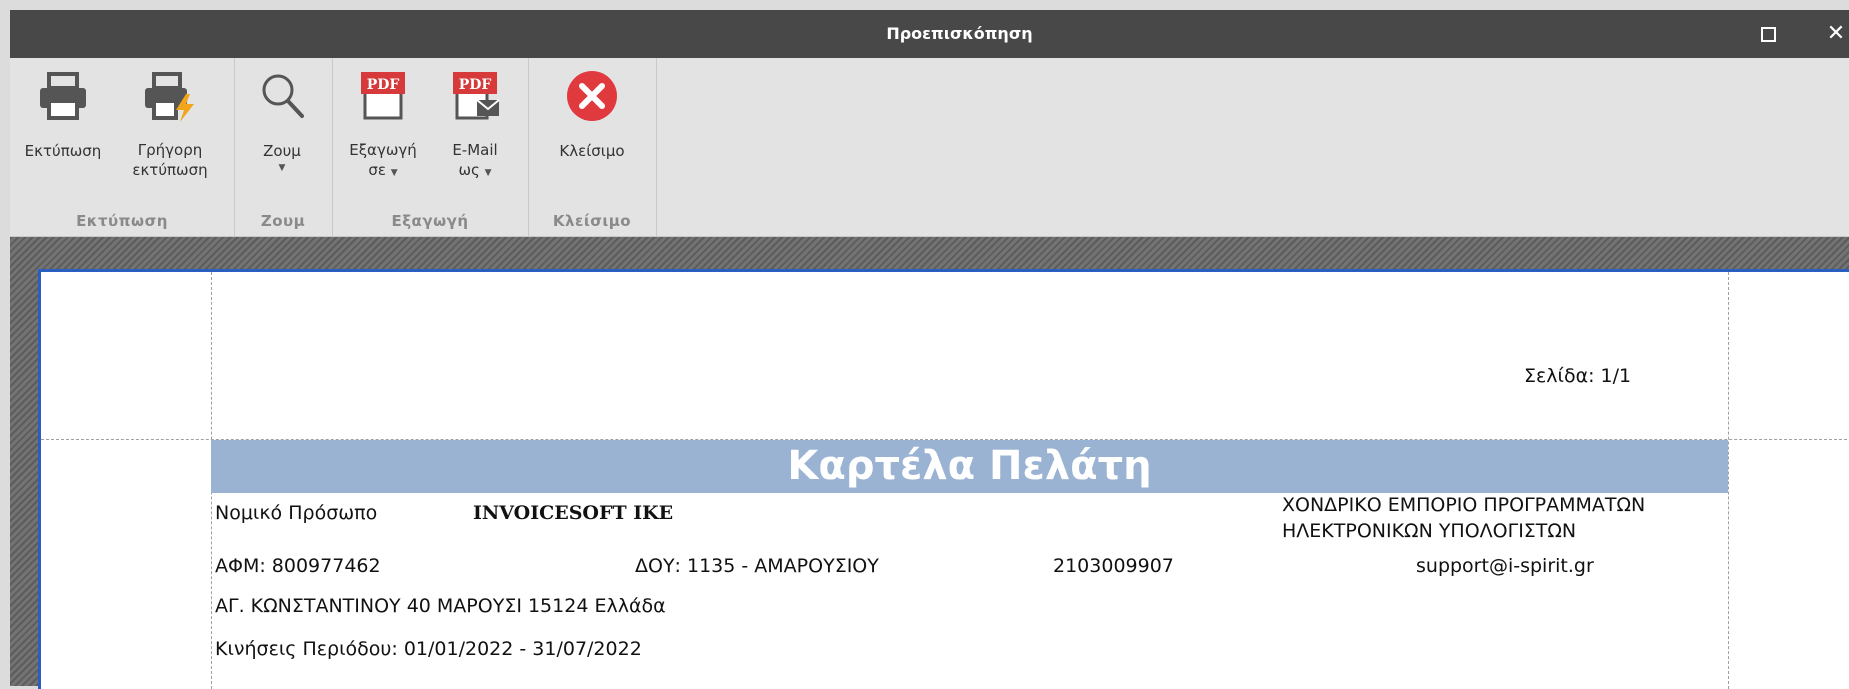 The image size is (1849, 689). I want to click on quick-print-icon, so click(169, 97).